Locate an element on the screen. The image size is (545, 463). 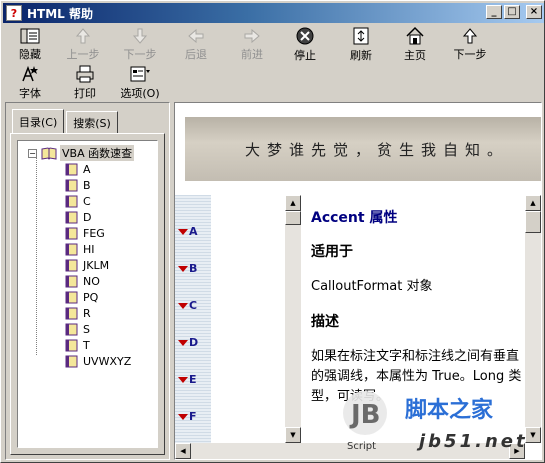
maximize-button: □ is located at coordinates (512, 12).